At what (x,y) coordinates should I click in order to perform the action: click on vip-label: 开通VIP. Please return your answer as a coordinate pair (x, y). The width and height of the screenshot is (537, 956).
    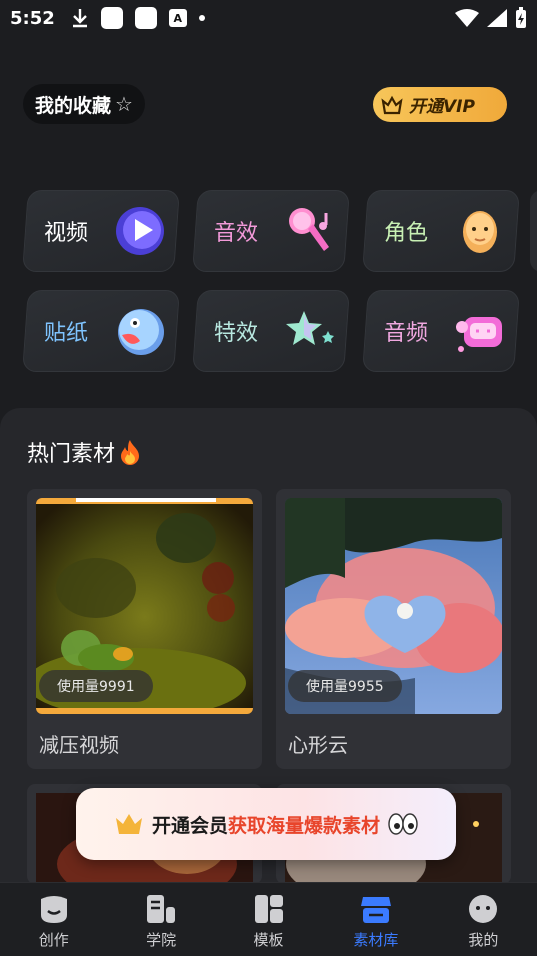
    Looking at the image, I should click on (442, 107).